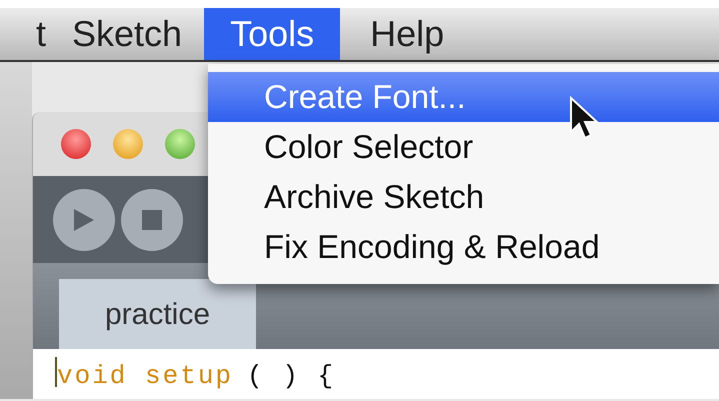  What do you see at coordinates (463, 247) in the screenshot?
I see `menu-item: Fix Encoding & Reload` at bounding box center [463, 247].